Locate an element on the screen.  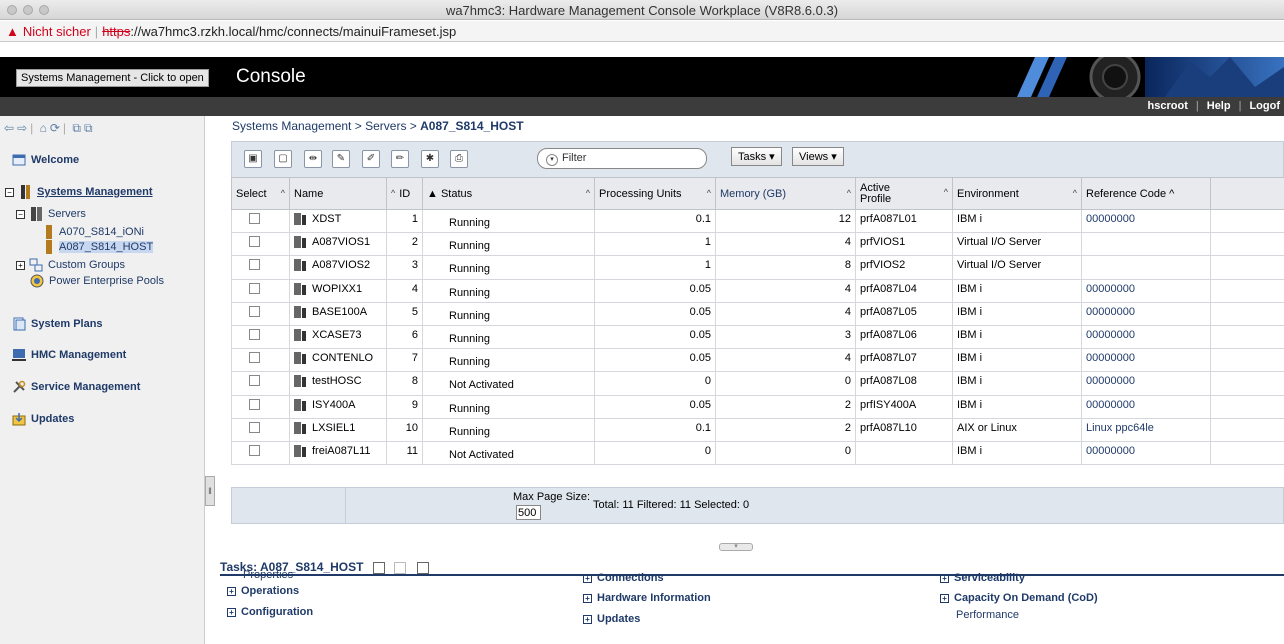
cell-name: XDST is located at coordinates (338, 221).